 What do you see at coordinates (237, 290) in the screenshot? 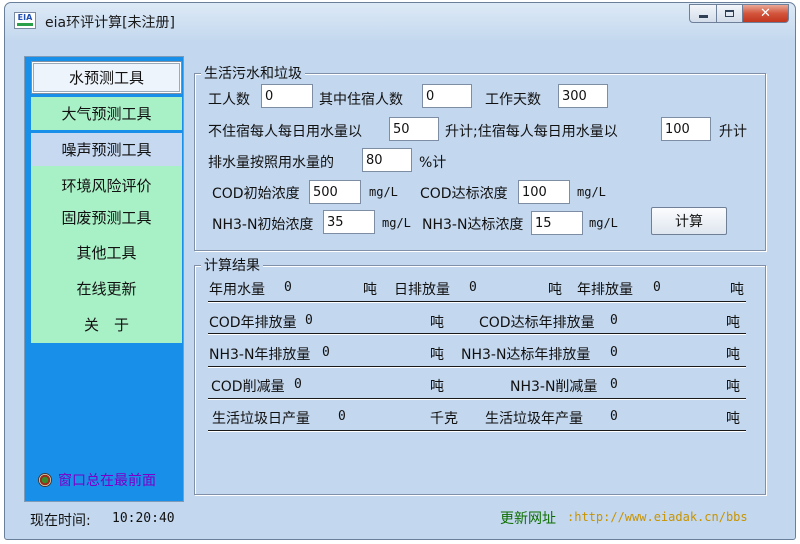
I see `result-label: 年用水量` at bounding box center [237, 290].